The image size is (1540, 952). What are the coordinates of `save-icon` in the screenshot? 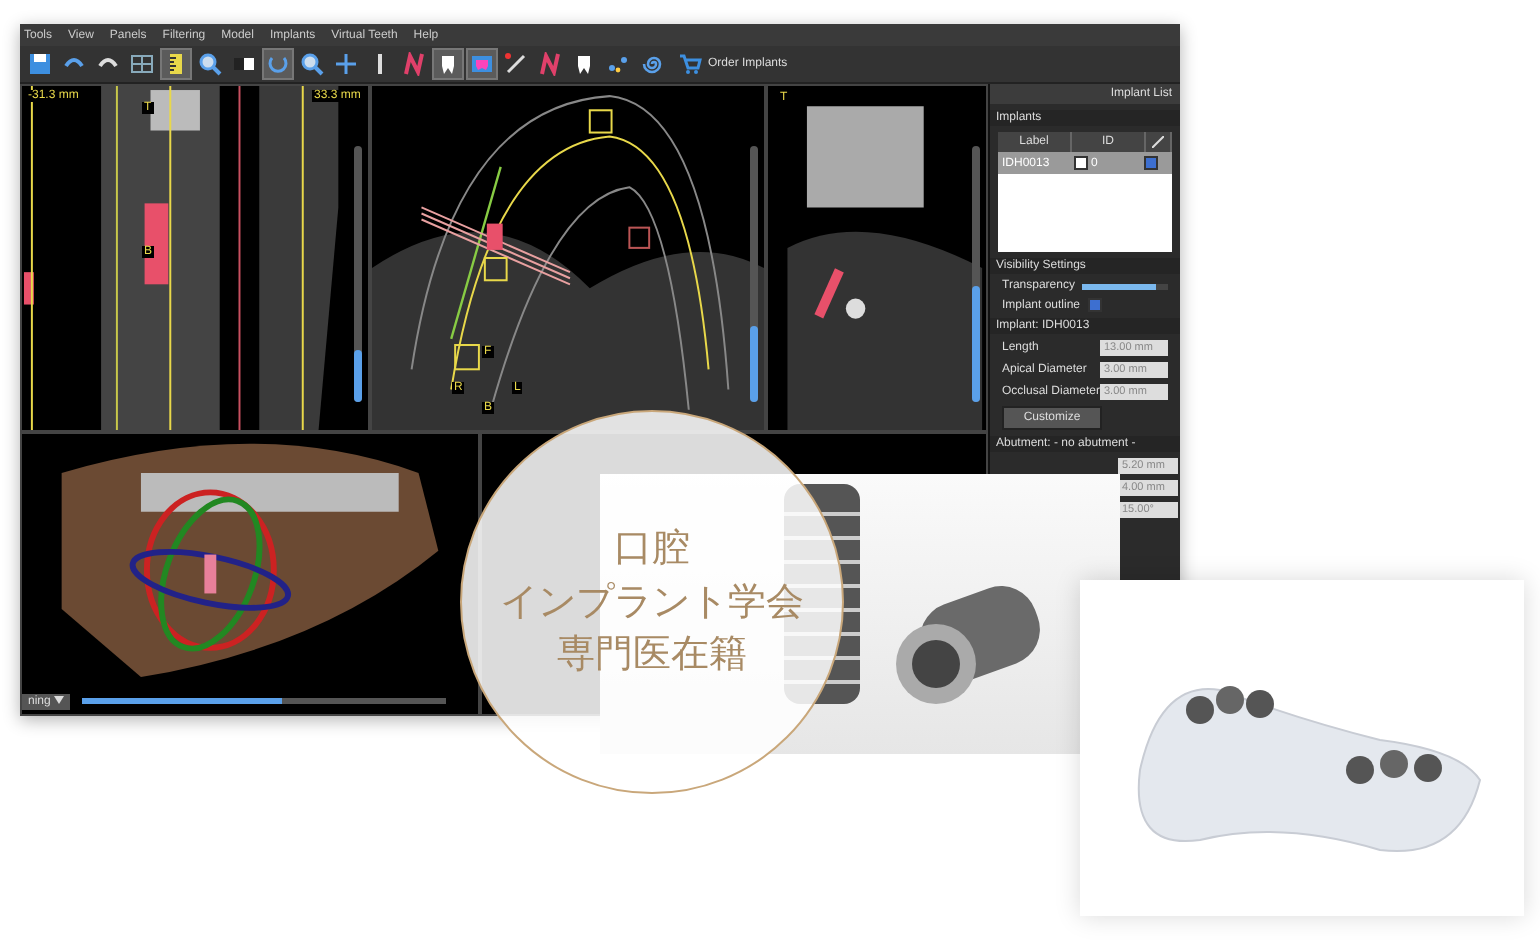 It's located at (40, 64).